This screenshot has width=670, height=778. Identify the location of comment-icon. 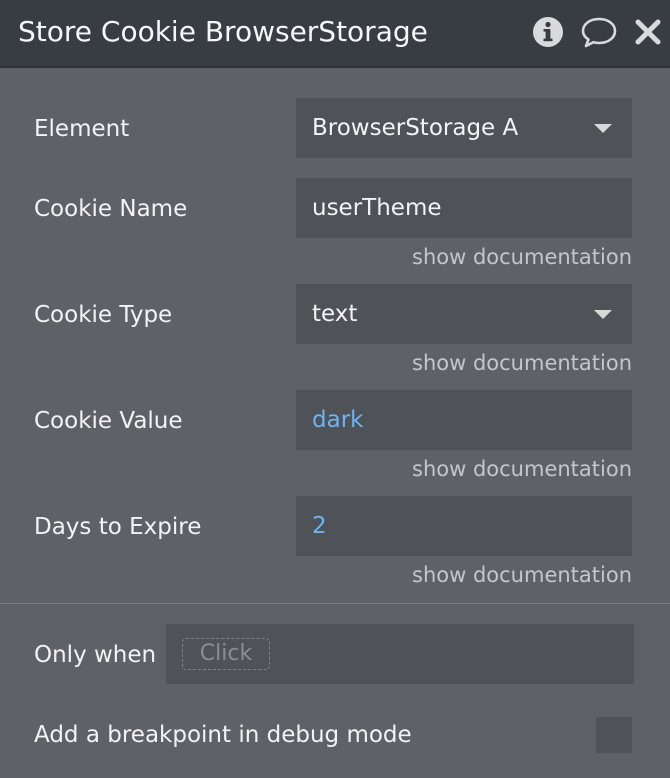
(599, 32).